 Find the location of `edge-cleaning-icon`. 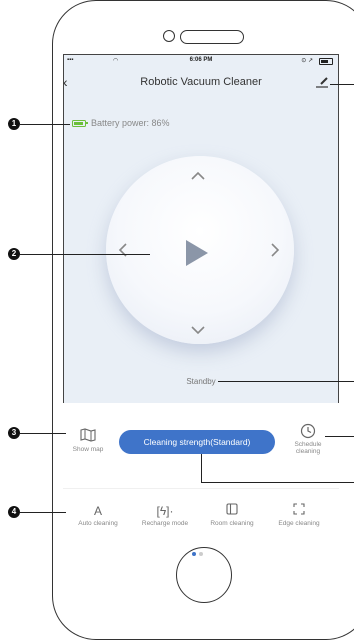

edge-cleaning-icon is located at coordinates (299, 511).